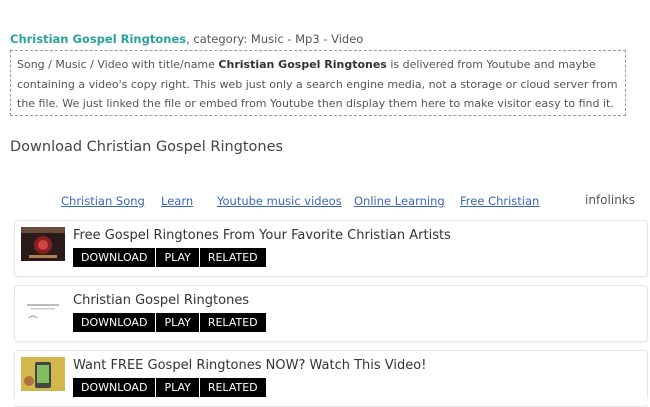 This screenshot has height=407, width=650. Describe the element at coordinates (98, 39) in the screenshot. I see `title-link: Christian Gospel Ringtones` at that location.